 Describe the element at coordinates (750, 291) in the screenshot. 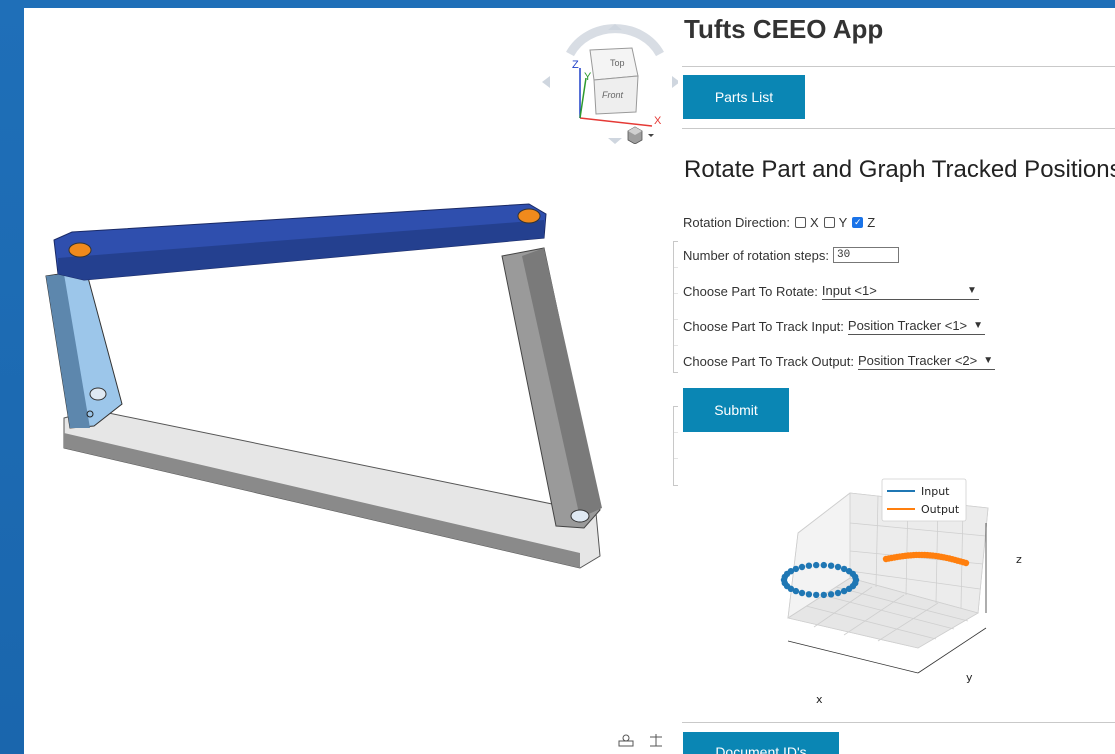

I see `rotate-part-label: Choose Part To Rotate:` at that location.